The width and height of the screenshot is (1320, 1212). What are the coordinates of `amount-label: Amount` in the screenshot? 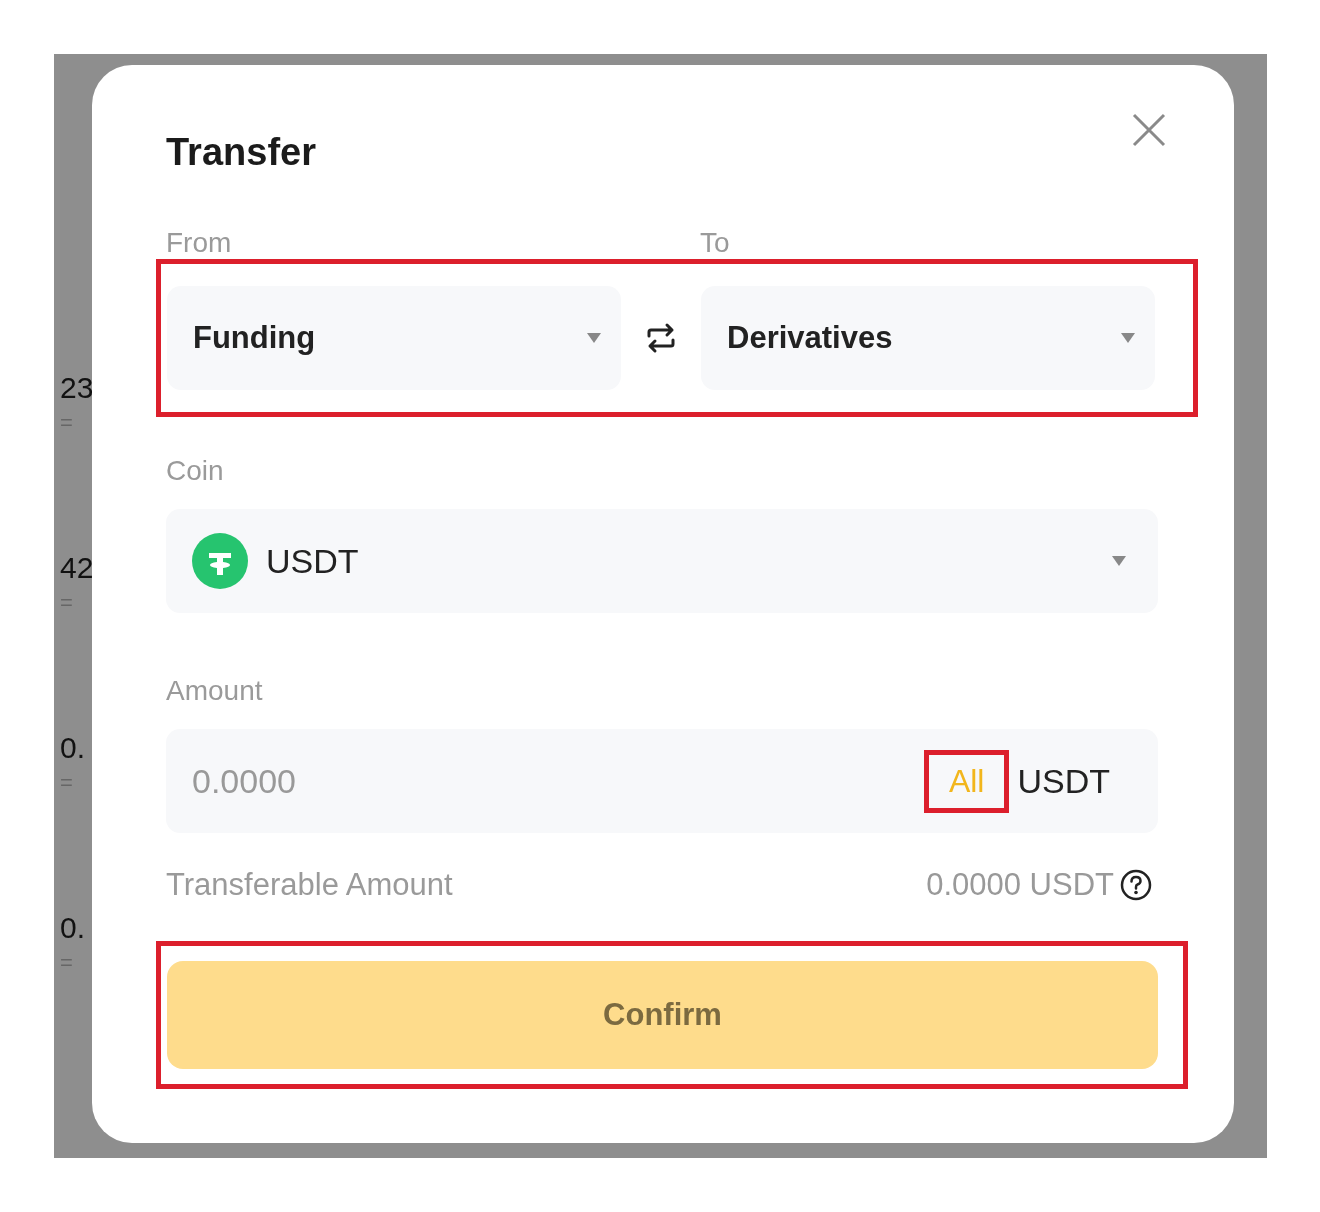 It's located at (215, 691).